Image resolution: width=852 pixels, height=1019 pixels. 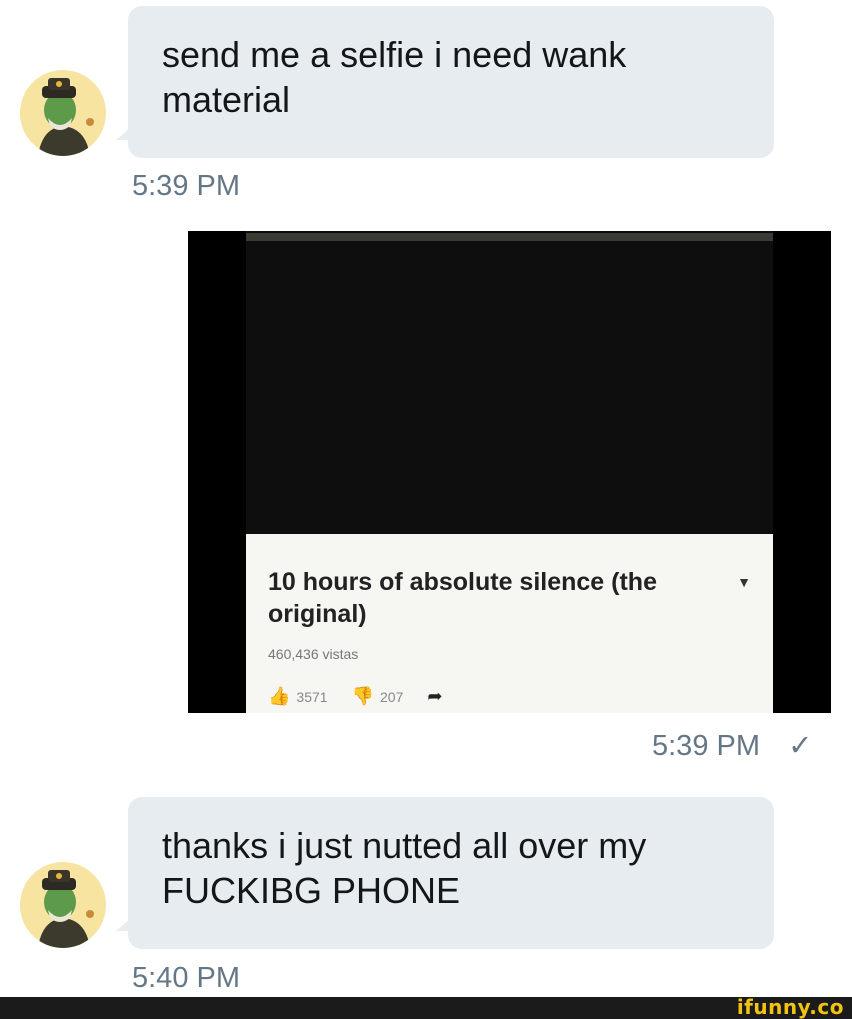 What do you see at coordinates (186, 978) in the screenshot?
I see `message-timestamp: 5:40 PM` at bounding box center [186, 978].